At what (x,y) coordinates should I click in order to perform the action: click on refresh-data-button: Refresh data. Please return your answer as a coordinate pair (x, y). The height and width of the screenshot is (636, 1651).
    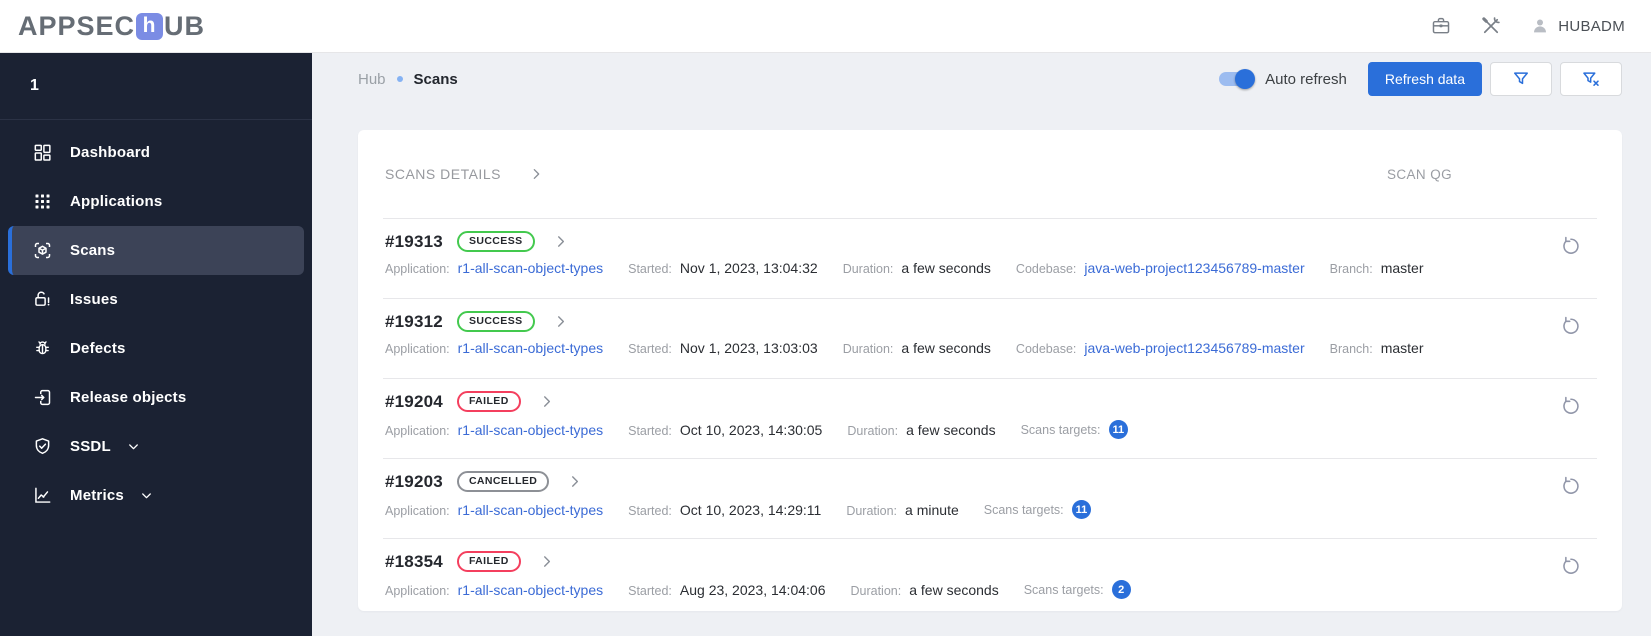
    Looking at the image, I should click on (1424, 79).